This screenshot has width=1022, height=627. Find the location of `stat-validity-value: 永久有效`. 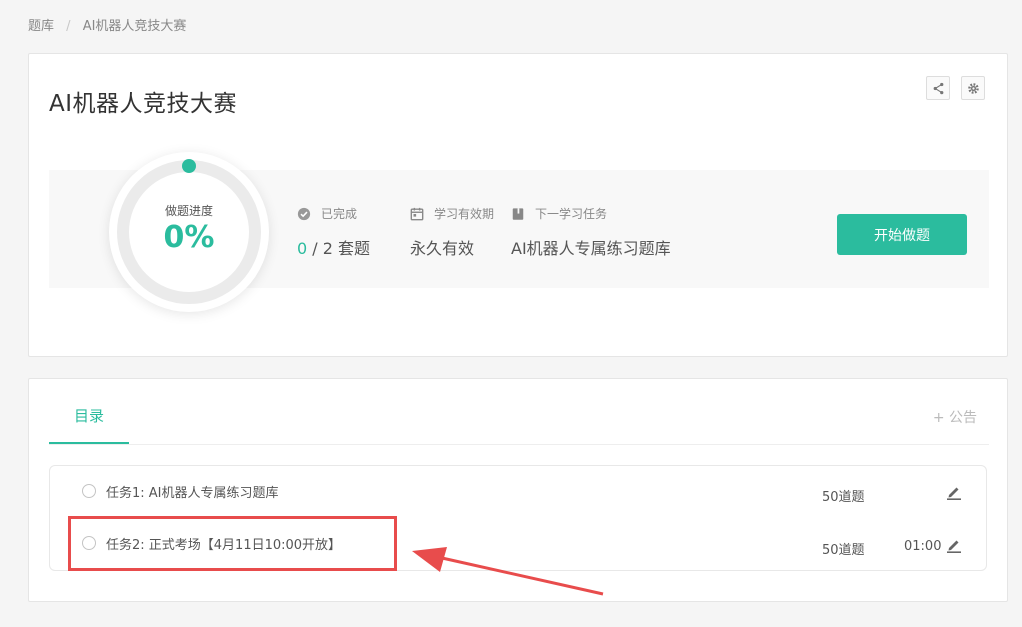

stat-validity-value: 永久有效 is located at coordinates (442, 248).